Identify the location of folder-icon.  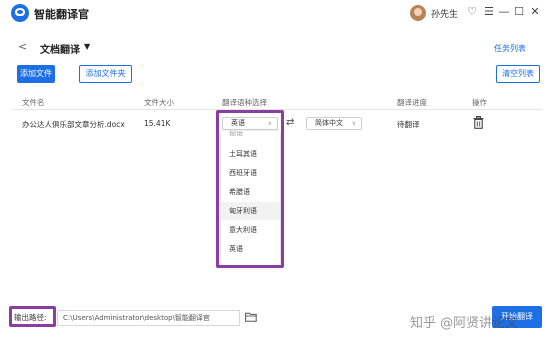
(251, 317).